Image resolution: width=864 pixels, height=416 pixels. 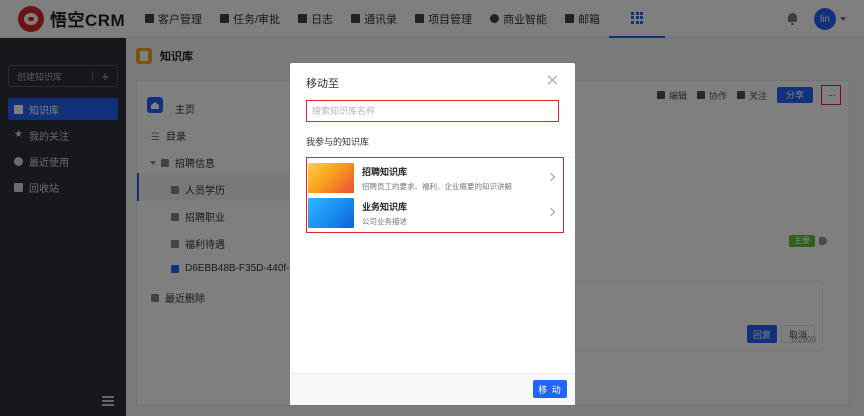 I want to click on search-field, so click(x=432, y=111).